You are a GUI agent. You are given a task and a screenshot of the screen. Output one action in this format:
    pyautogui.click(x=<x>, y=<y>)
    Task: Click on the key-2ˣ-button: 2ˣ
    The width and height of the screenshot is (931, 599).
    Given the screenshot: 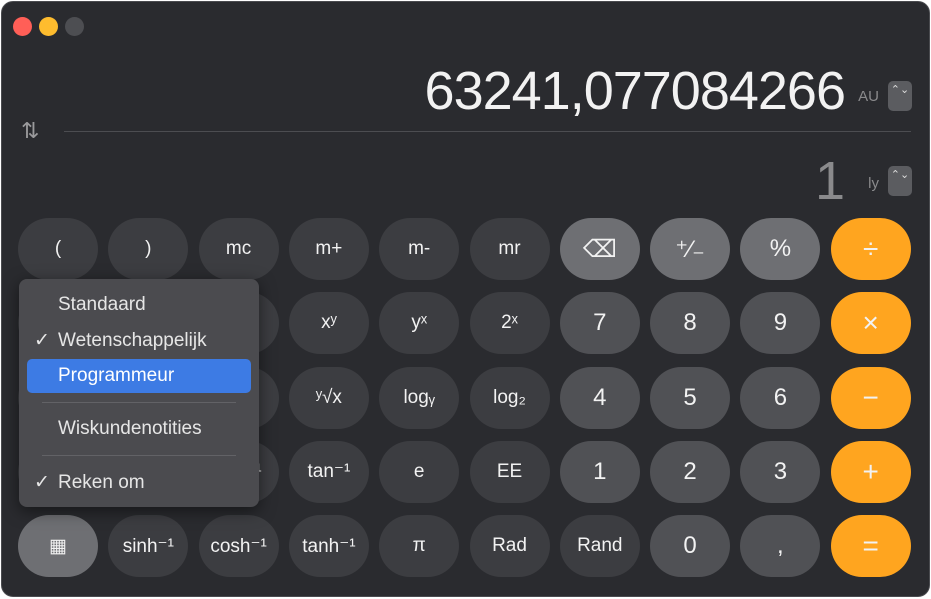 What is the action you would take?
    pyautogui.click(x=509, y=323)
    